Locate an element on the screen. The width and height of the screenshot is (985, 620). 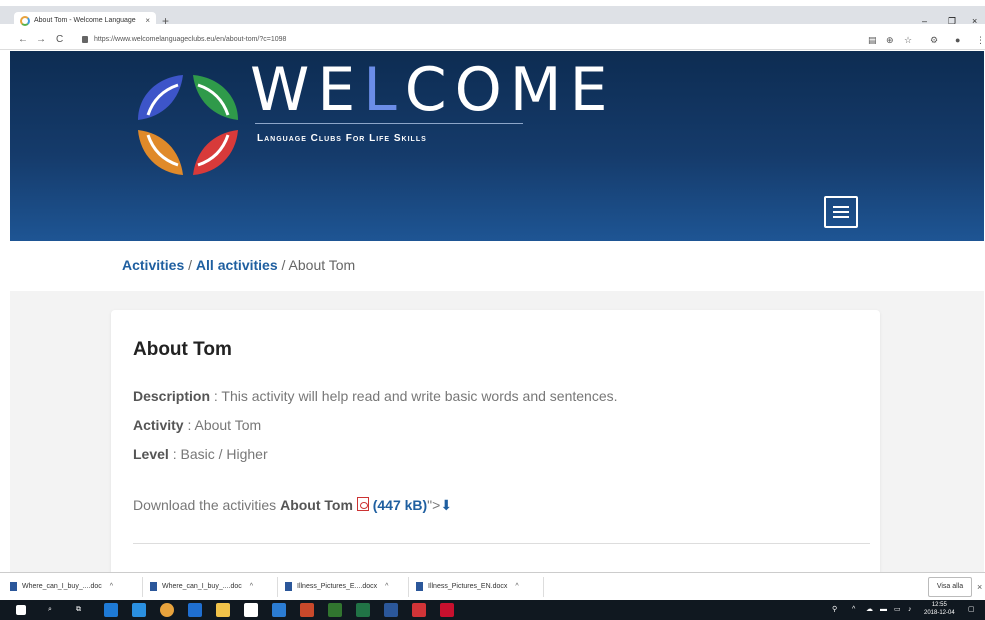
tagline-divider is located at coordinates (389, 123).